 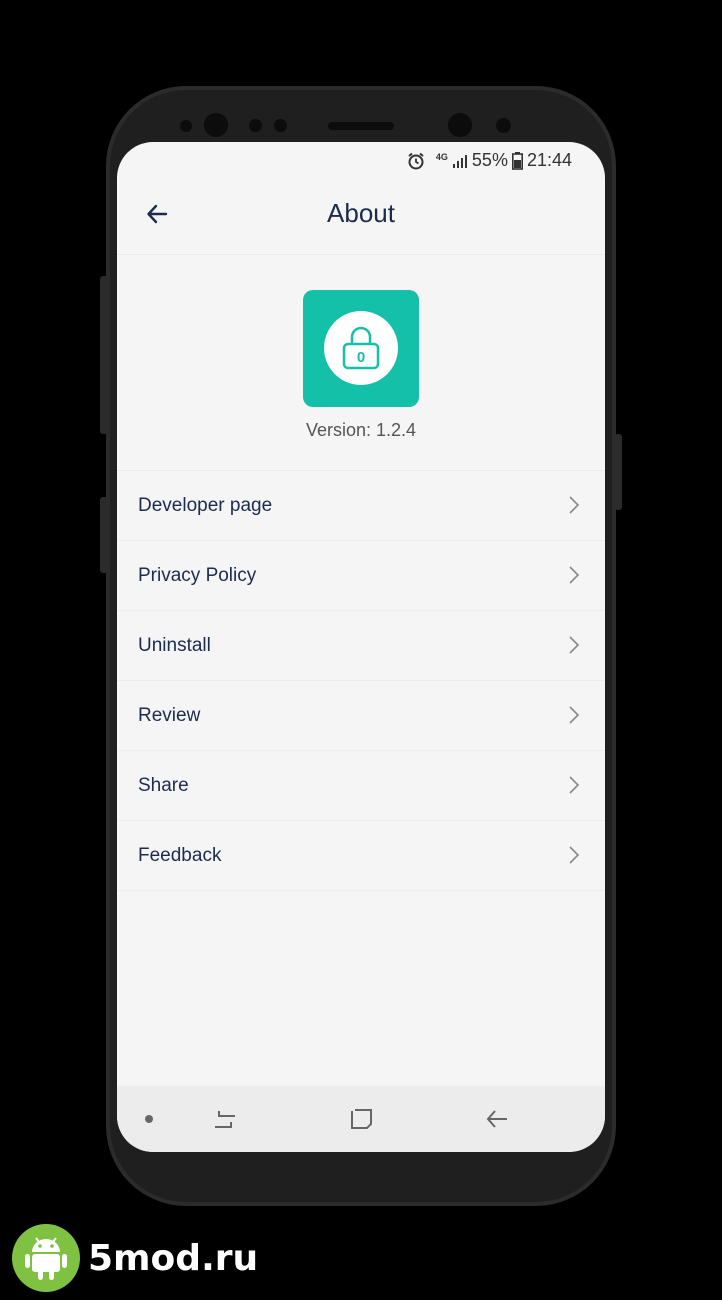 I want to click on menu-item-label: Share, so click(x=163, y=785).